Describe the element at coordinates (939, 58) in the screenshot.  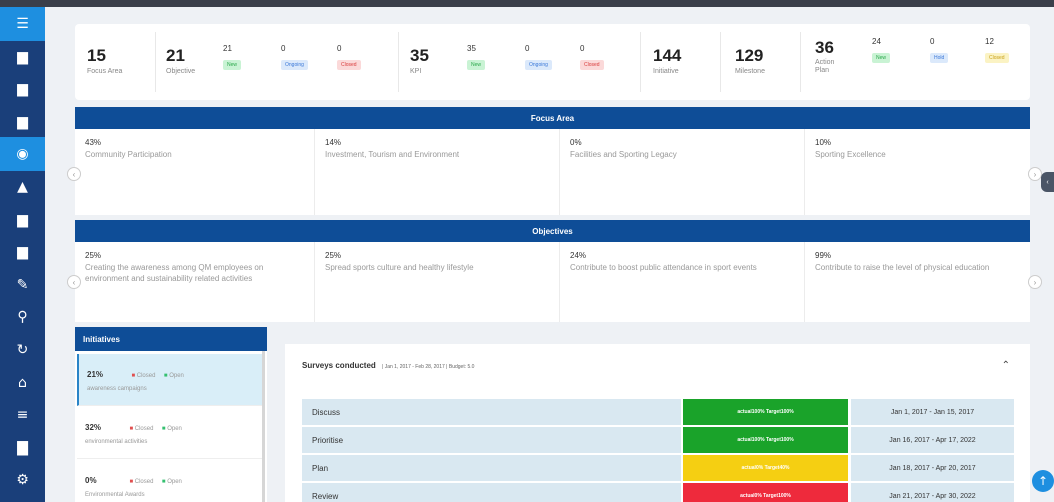
I see `status-badge: Hold` at that location.